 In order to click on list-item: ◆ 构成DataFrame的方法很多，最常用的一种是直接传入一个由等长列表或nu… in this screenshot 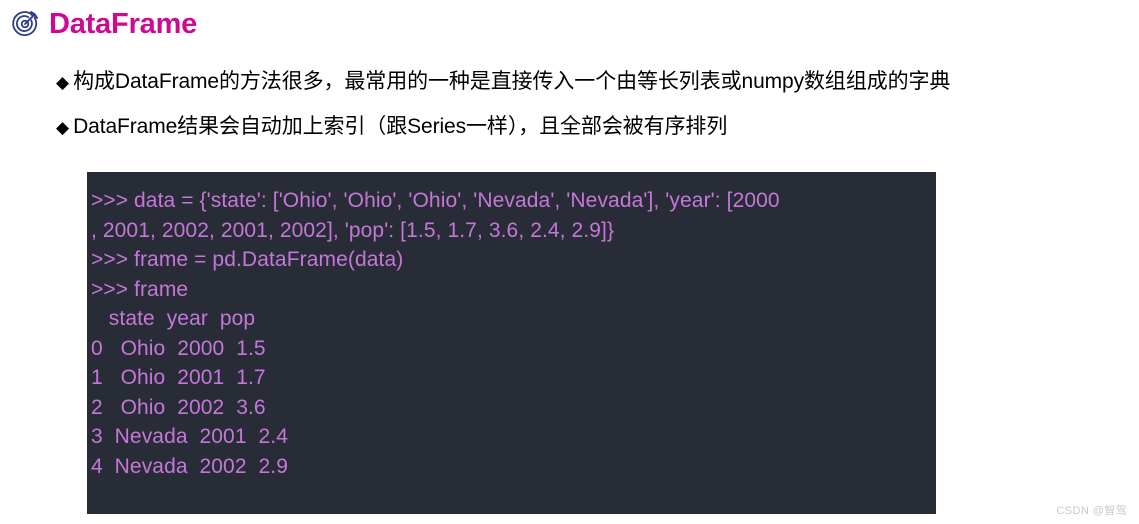, I will do `click(597, 82)`.